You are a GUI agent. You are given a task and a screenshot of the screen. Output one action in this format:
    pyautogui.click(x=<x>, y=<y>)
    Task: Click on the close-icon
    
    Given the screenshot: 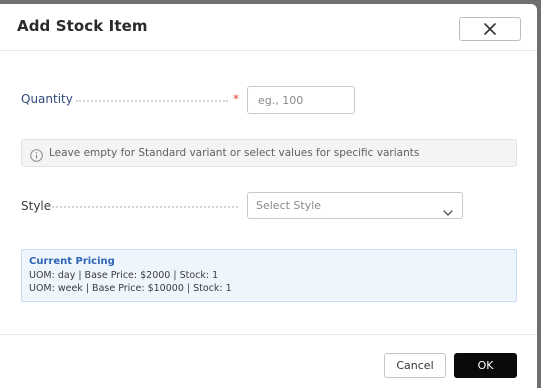 What is the action you would take?
    pyautogui.click(x=490, y=29)
    